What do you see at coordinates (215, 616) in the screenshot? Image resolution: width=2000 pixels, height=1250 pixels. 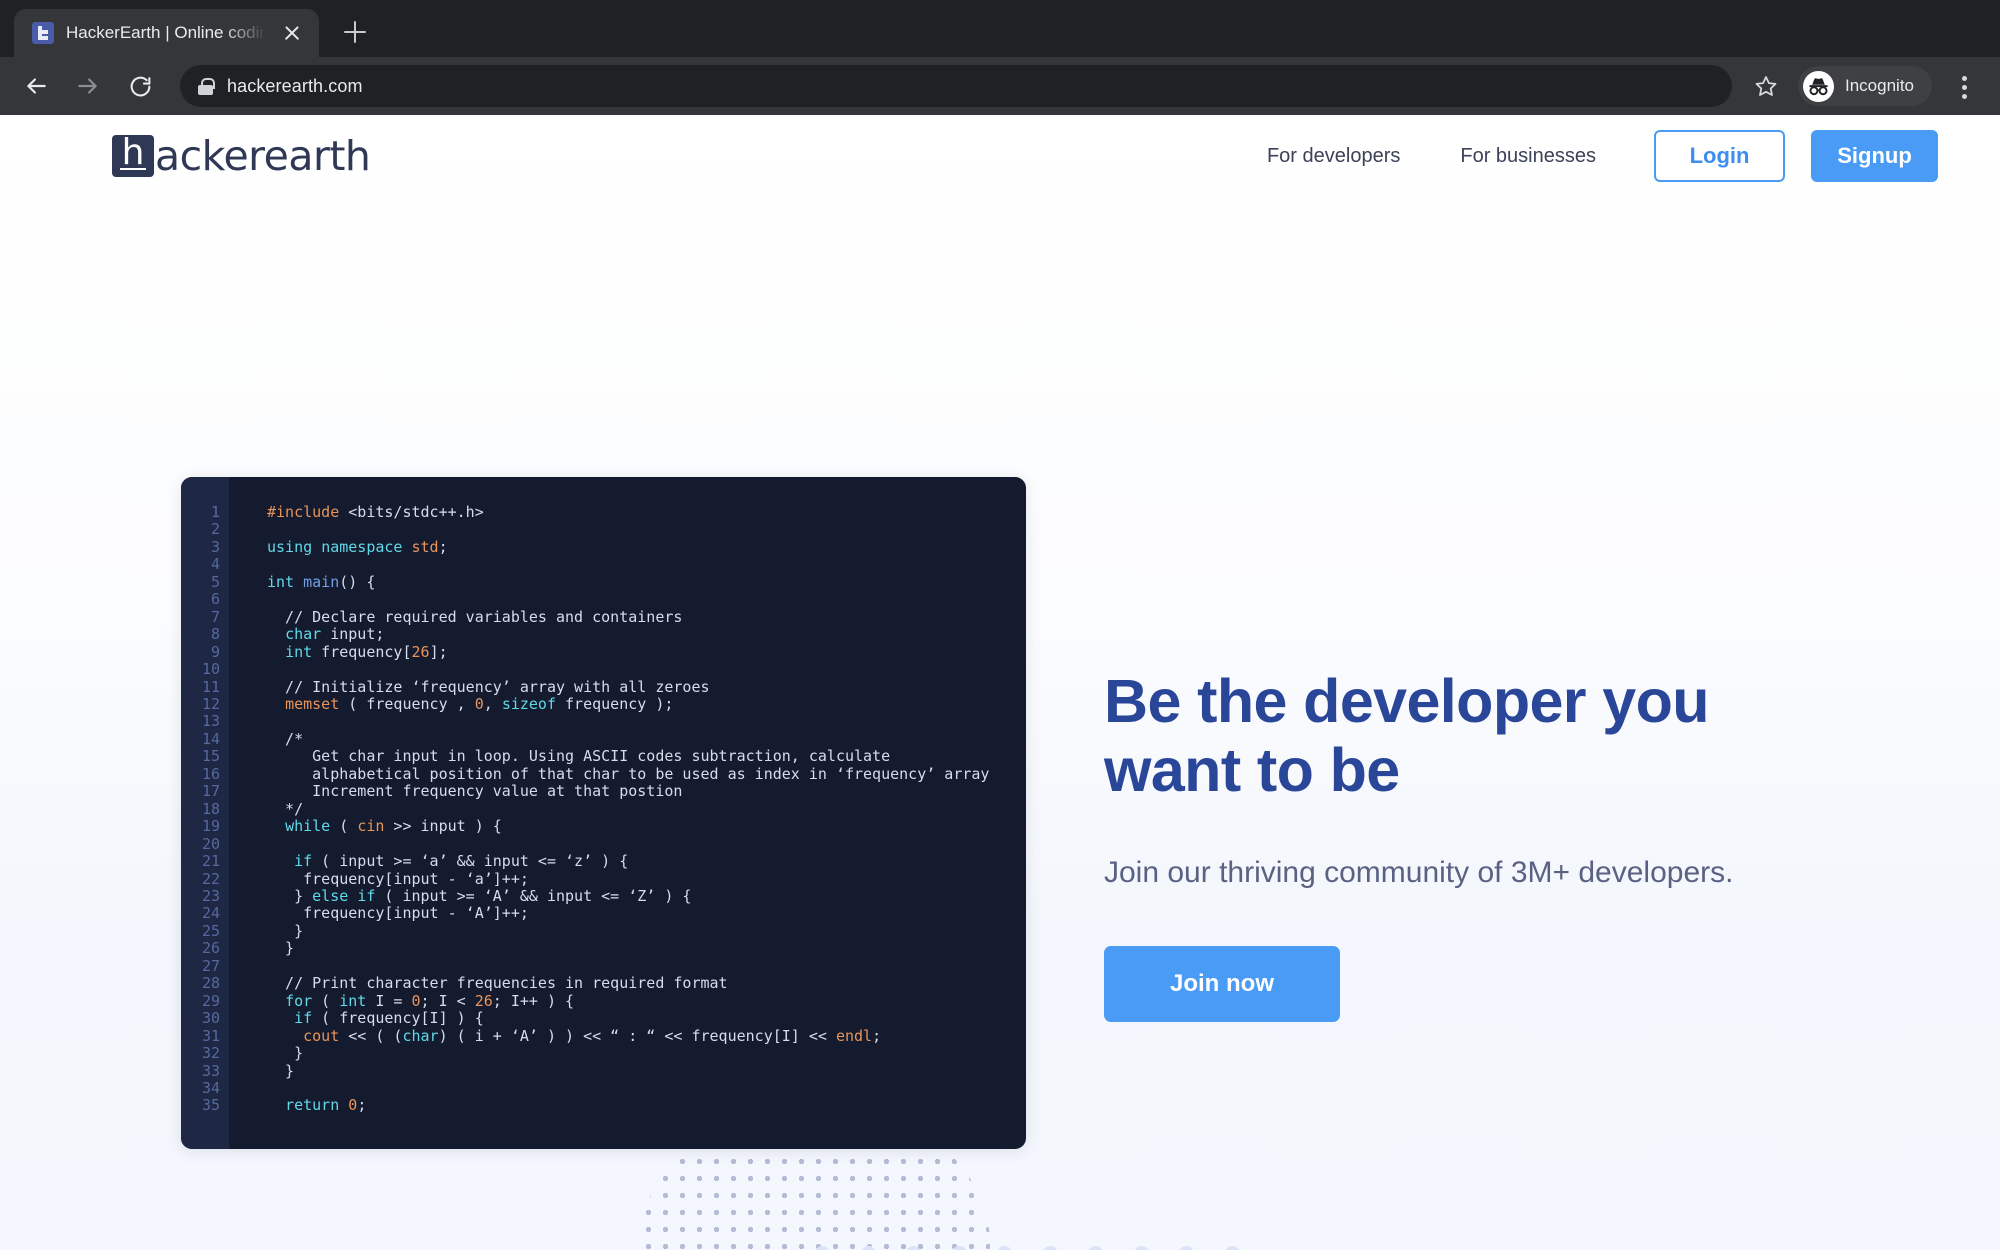 I see `code-line-number: 7` at bounding box center [215, 616].